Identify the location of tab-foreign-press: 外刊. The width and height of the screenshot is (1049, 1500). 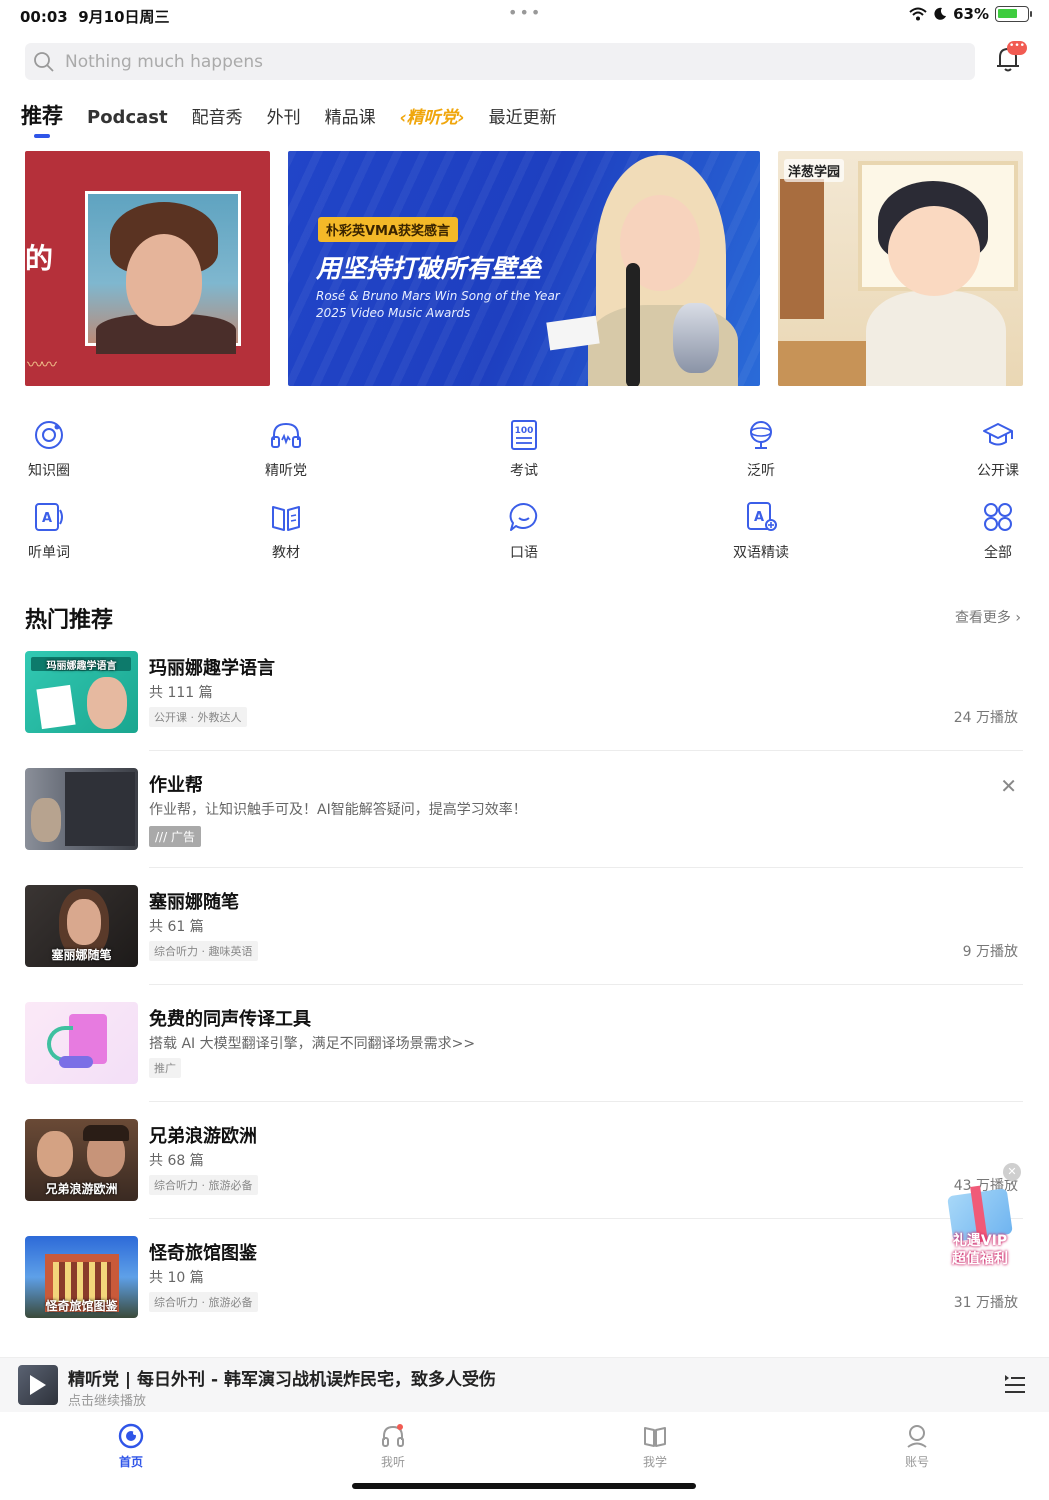
(284, 120).